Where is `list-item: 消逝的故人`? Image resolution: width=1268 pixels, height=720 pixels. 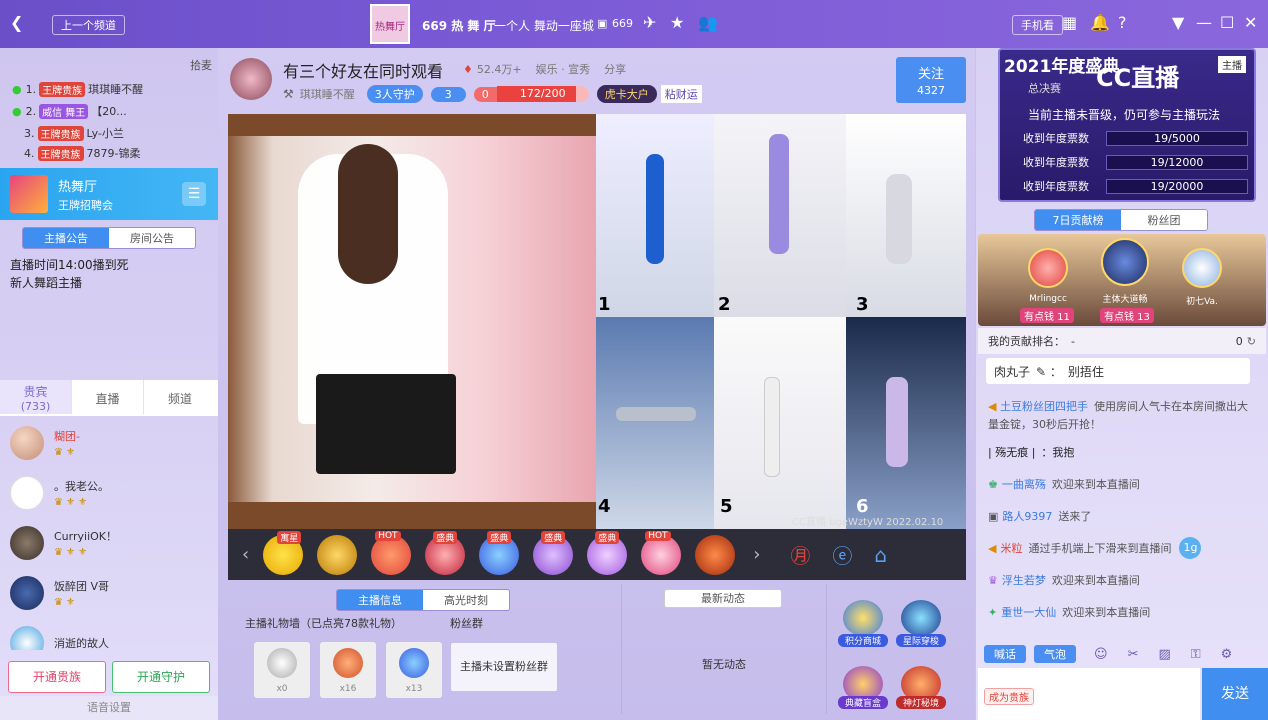
list-item: 消逝的故人 is located at coordinates (109, 634).